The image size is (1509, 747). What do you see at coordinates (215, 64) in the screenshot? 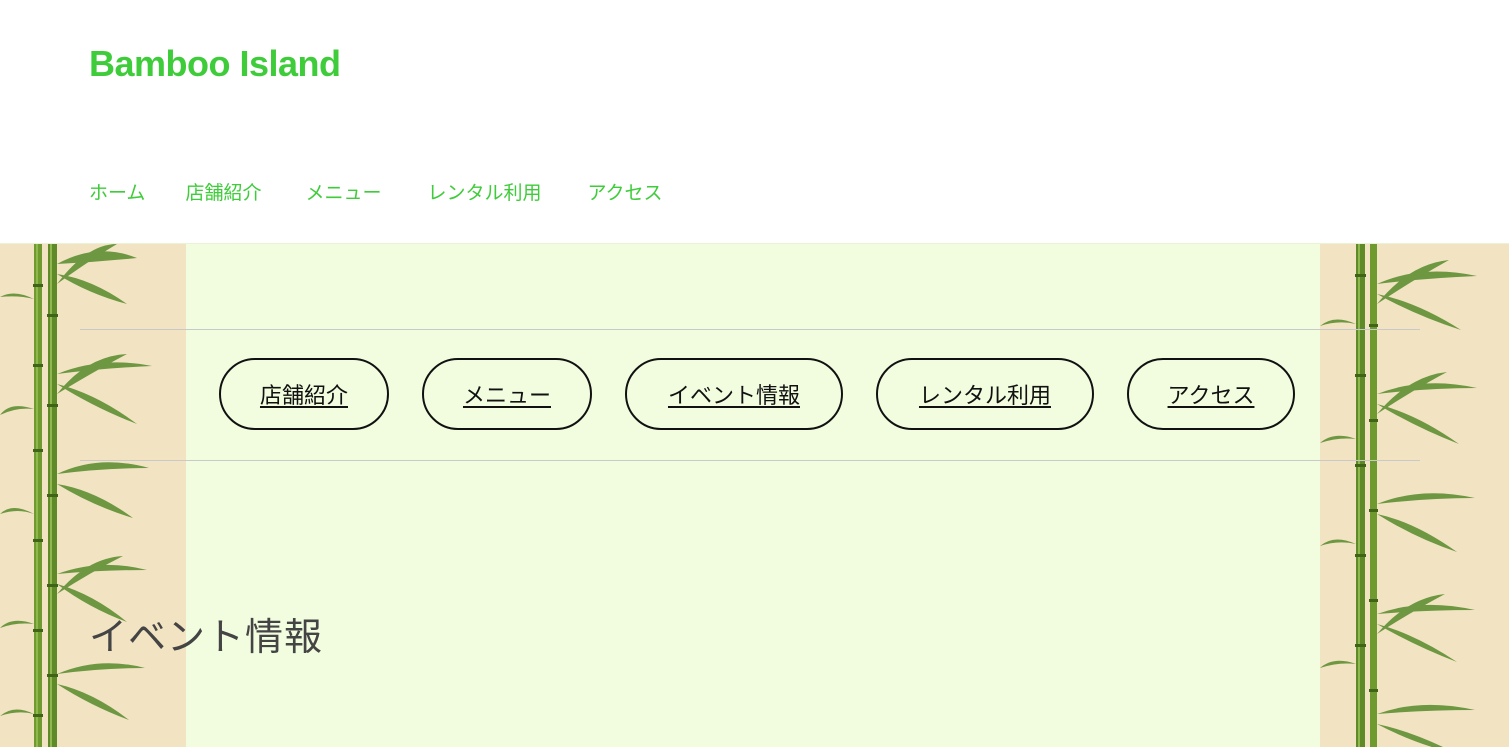
I see `site-title-link: Bamboo Island` at bounding box center [215, 64].